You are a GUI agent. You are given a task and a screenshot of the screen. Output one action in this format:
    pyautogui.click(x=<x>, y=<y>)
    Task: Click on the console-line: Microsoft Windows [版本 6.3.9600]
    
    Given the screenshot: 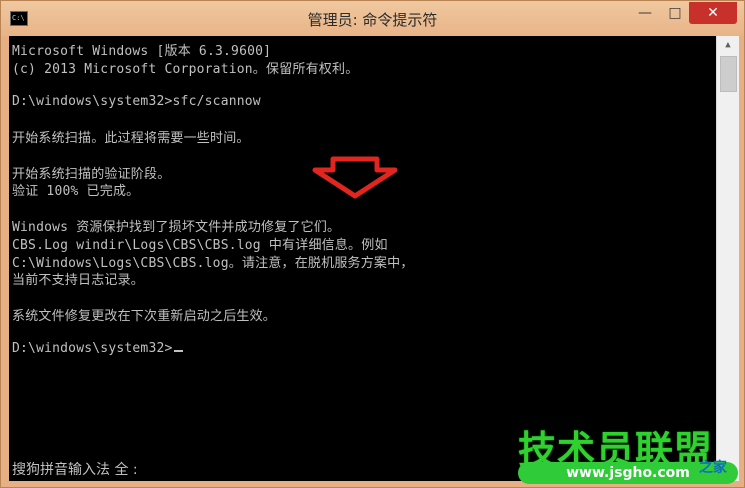 What is the action you would take?
    pyautogui.click(x=142, y=51)
    